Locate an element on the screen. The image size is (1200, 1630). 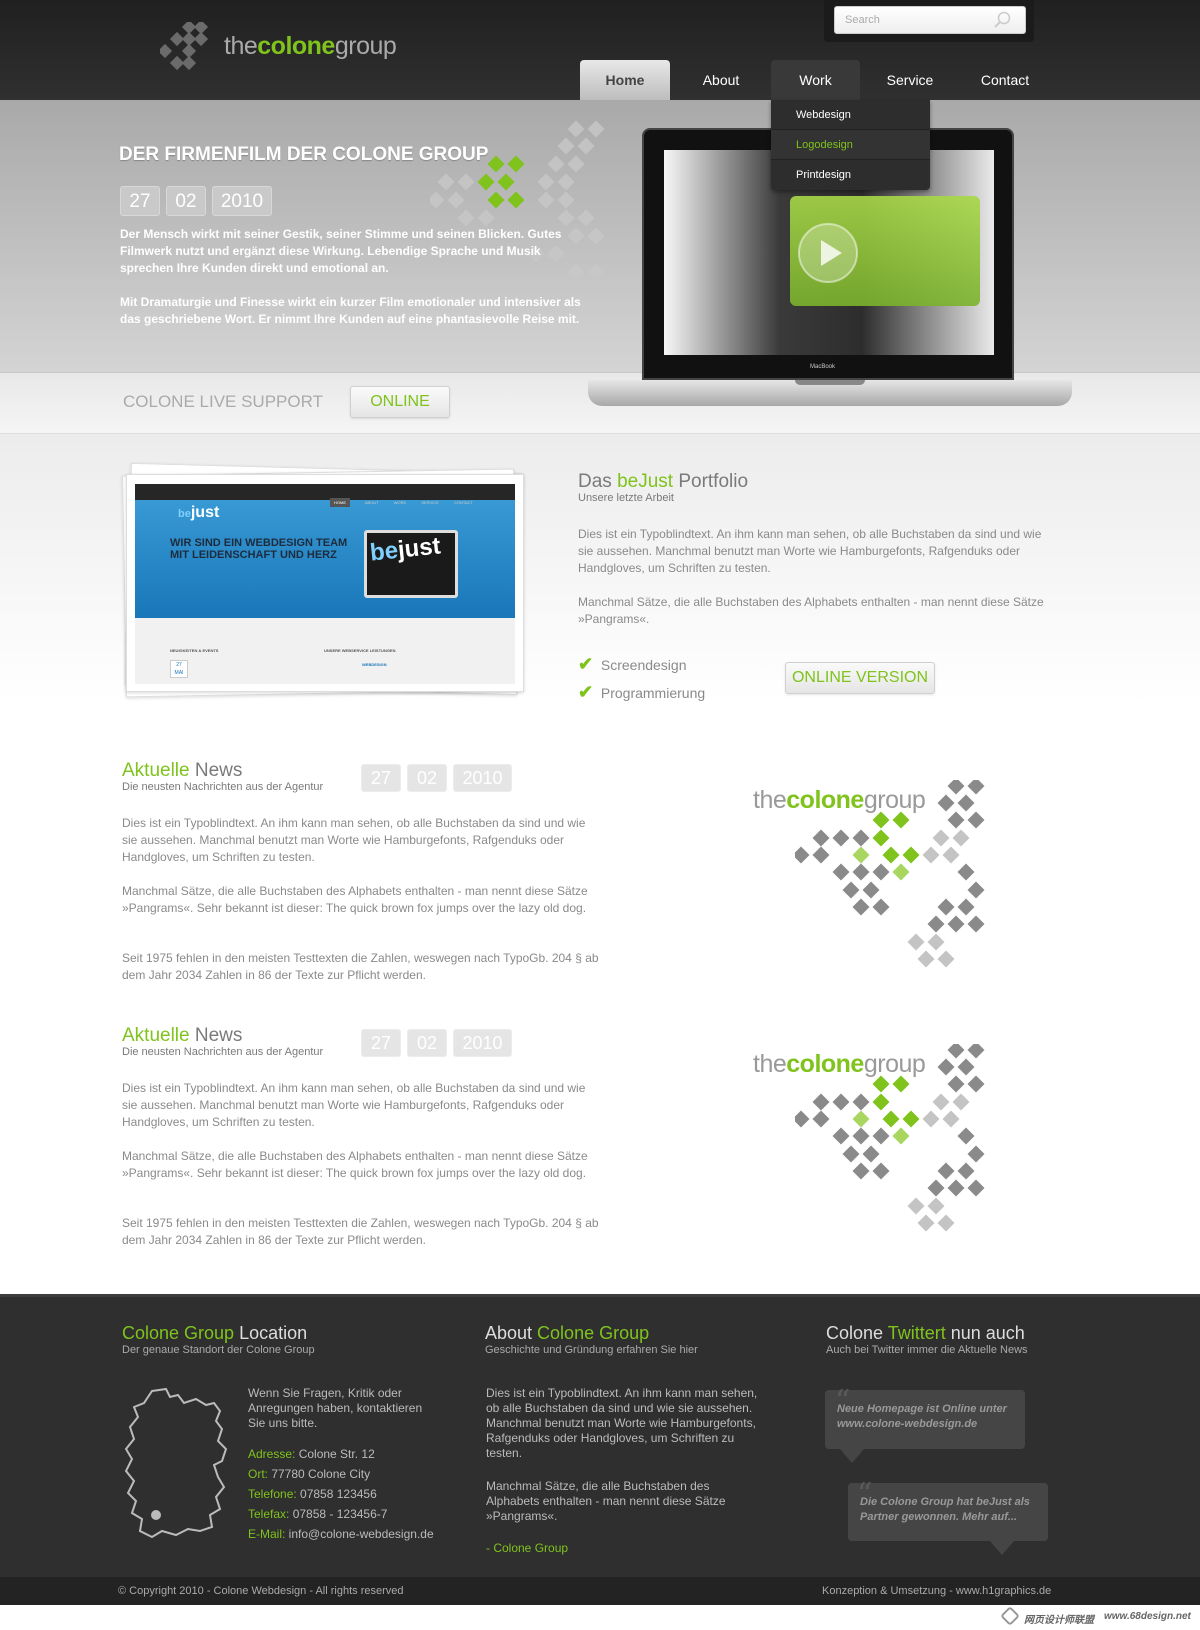
portfolio-title-green: beJust is located at coordinates (645, 481).